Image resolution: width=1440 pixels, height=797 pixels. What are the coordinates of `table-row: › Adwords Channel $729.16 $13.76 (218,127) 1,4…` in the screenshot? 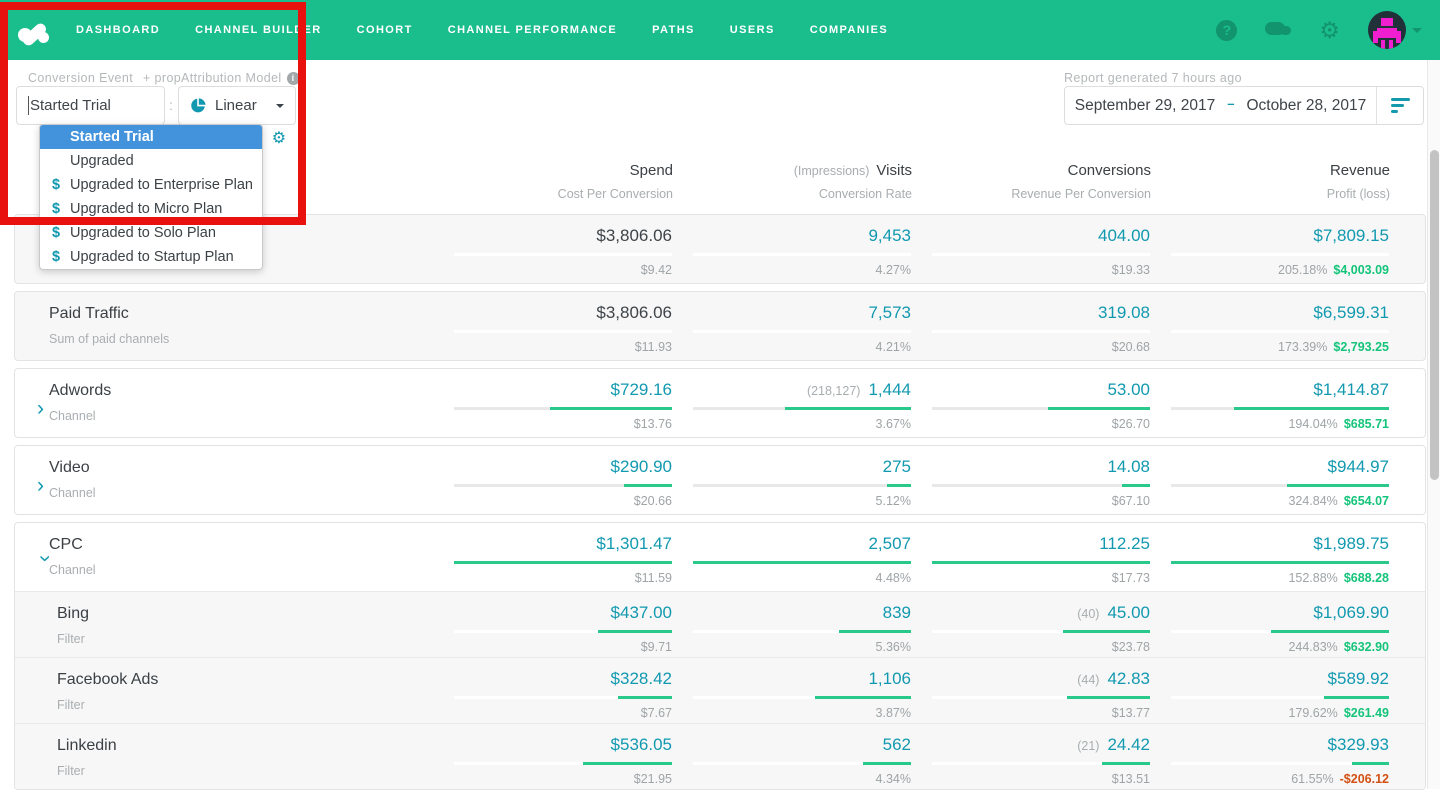 It's located at (720, 403).